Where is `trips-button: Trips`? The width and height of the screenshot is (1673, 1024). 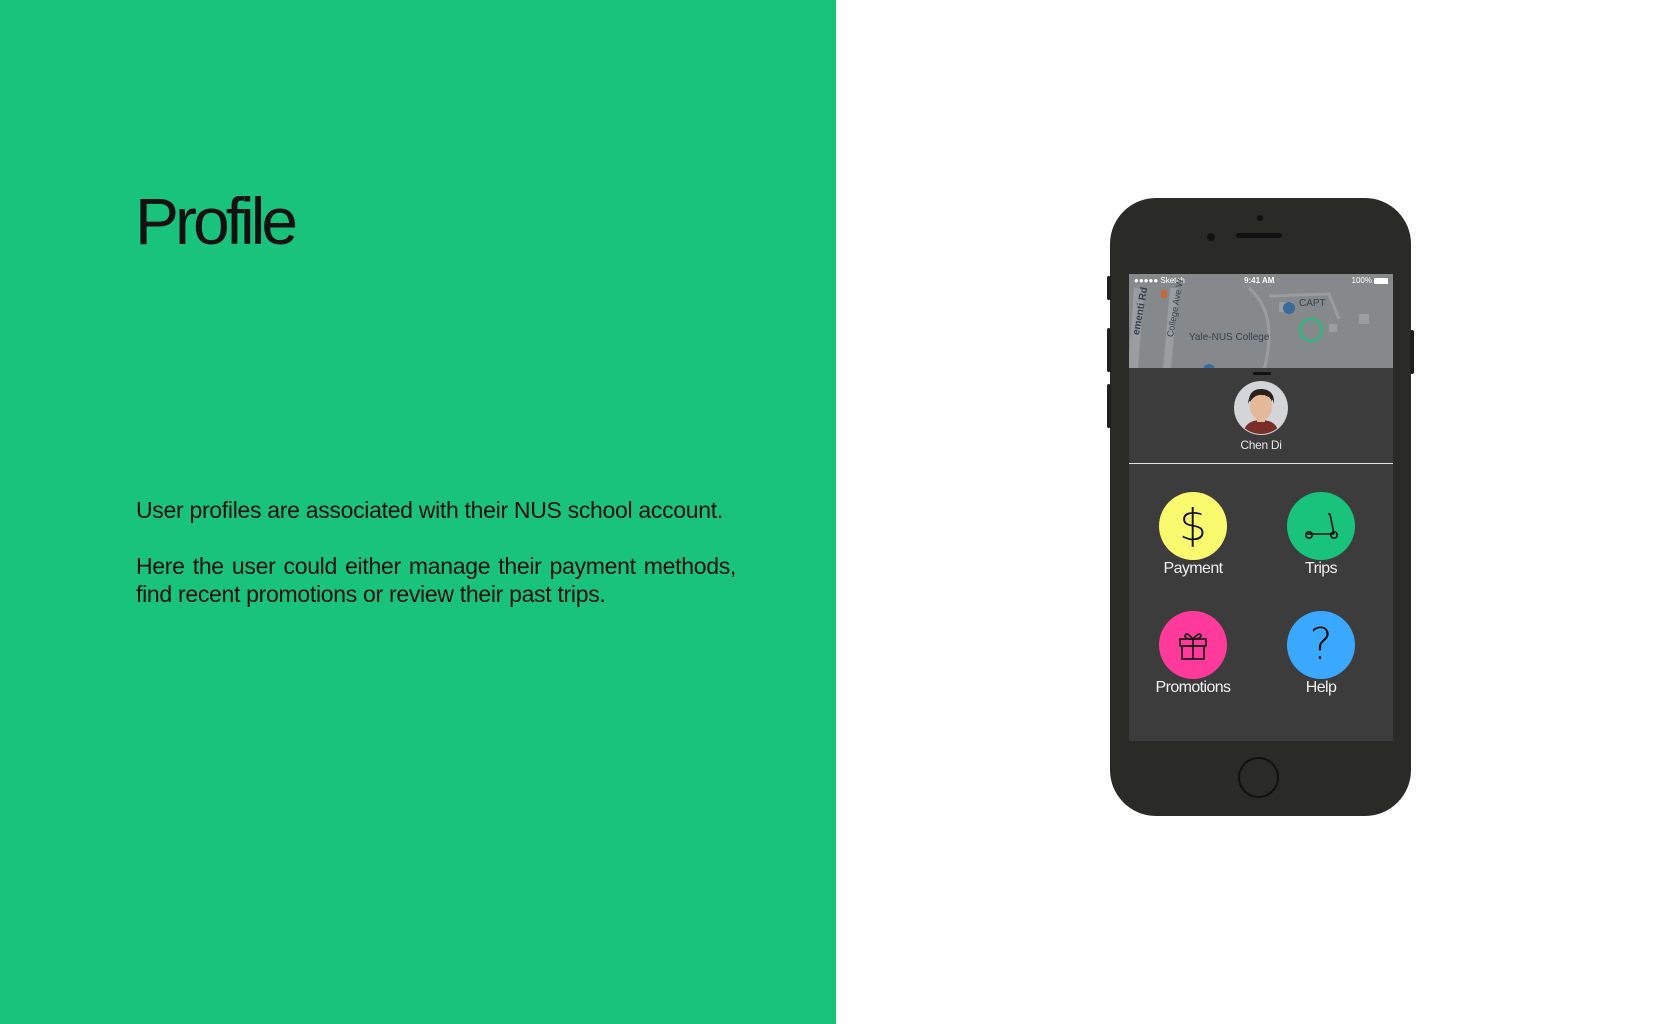 trips-button: Trips is located at coordinates (1321, 535).